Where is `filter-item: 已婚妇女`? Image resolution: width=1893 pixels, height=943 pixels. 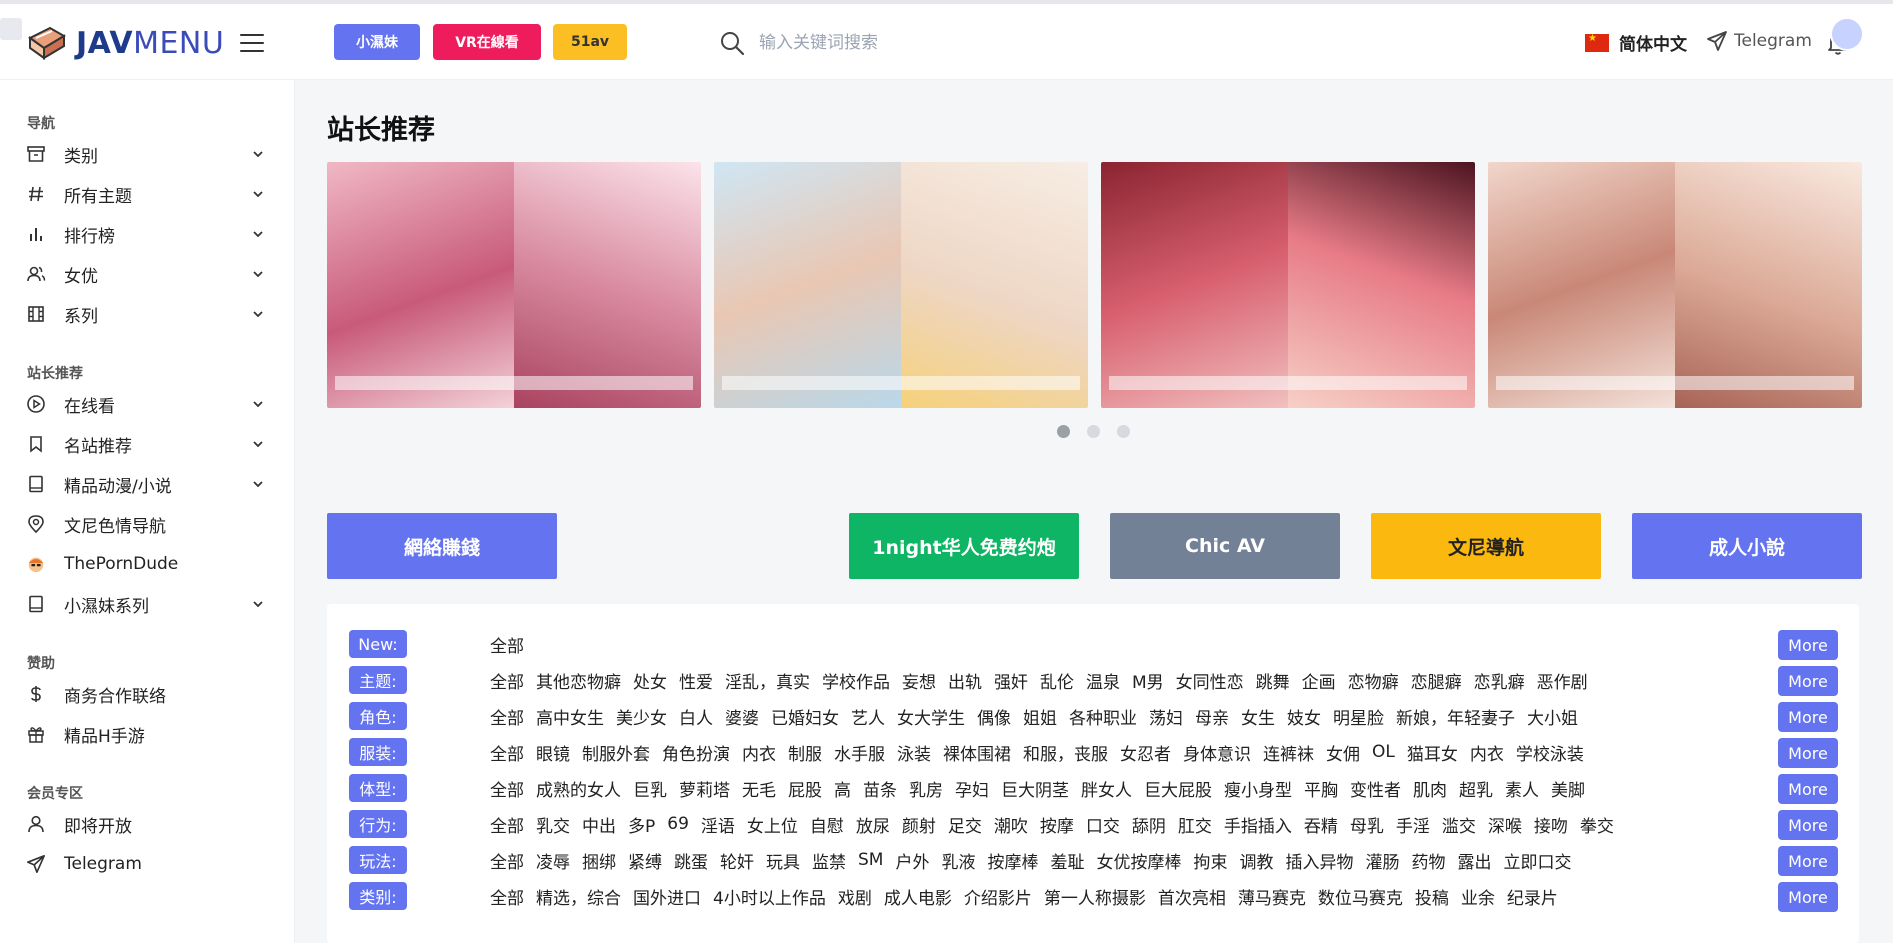
filter-item: 已婚妇女 is located at coordinates (805, 716).